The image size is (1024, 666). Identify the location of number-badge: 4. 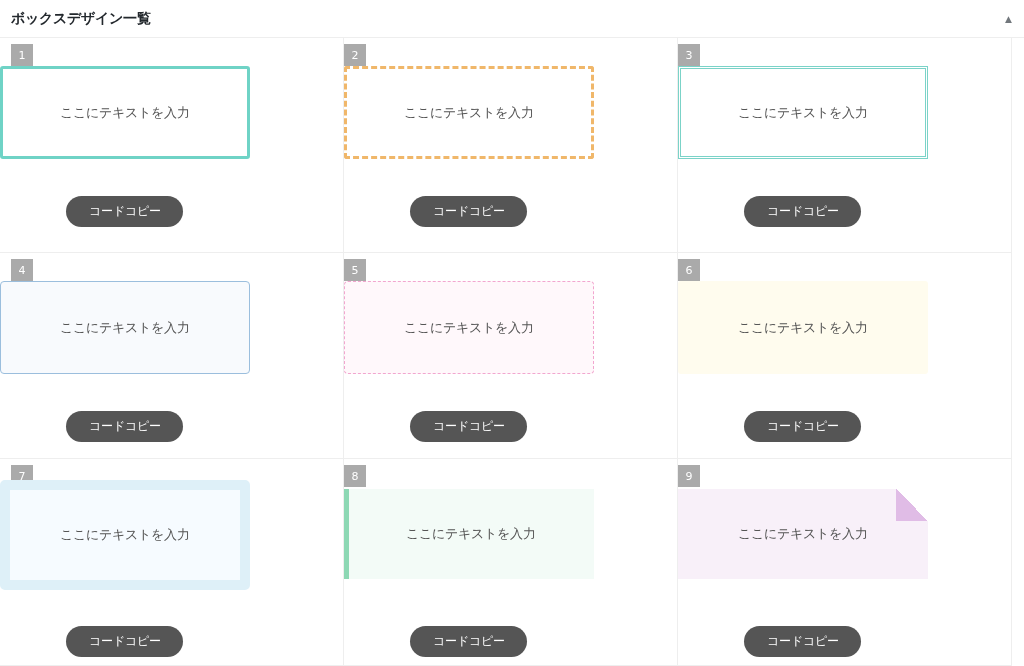
(22, 270).